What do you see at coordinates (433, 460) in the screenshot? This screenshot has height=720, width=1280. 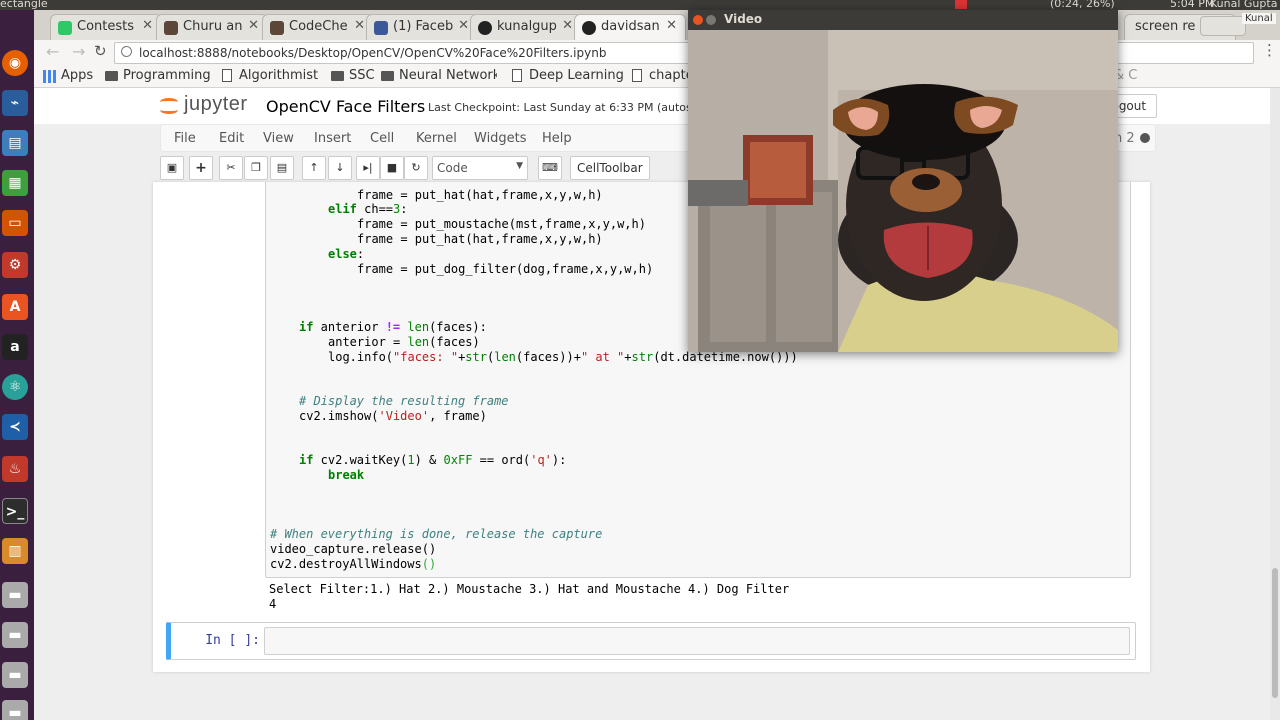 I see `code-line: if cv2.waitKey(1) & 0xFF == ord('q'):` at bounding box center [433, 460].